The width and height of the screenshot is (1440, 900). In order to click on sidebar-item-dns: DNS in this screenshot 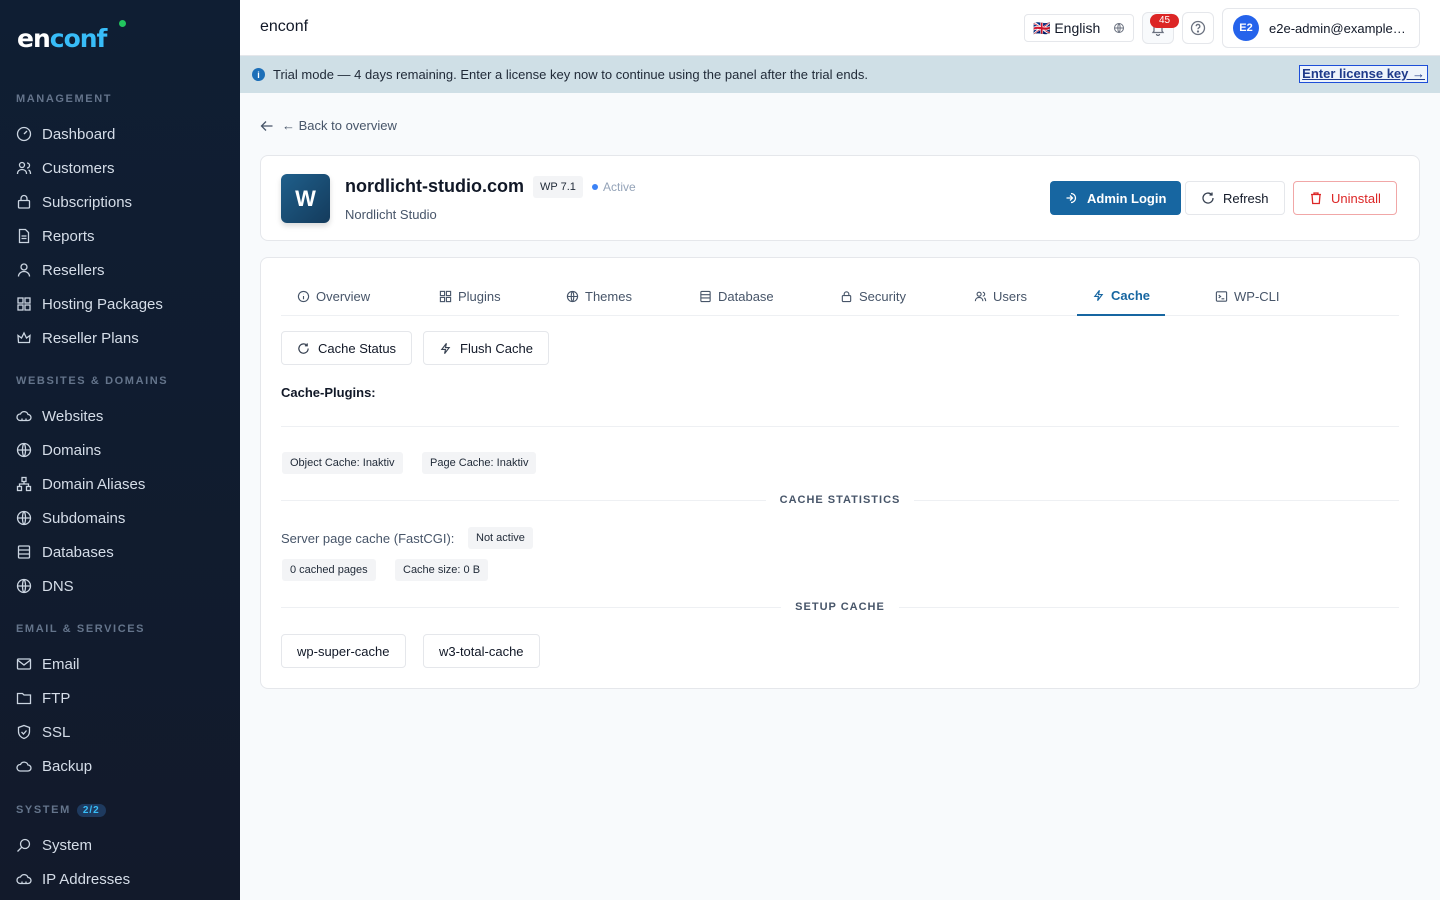, I will do `click(121, 586)`.